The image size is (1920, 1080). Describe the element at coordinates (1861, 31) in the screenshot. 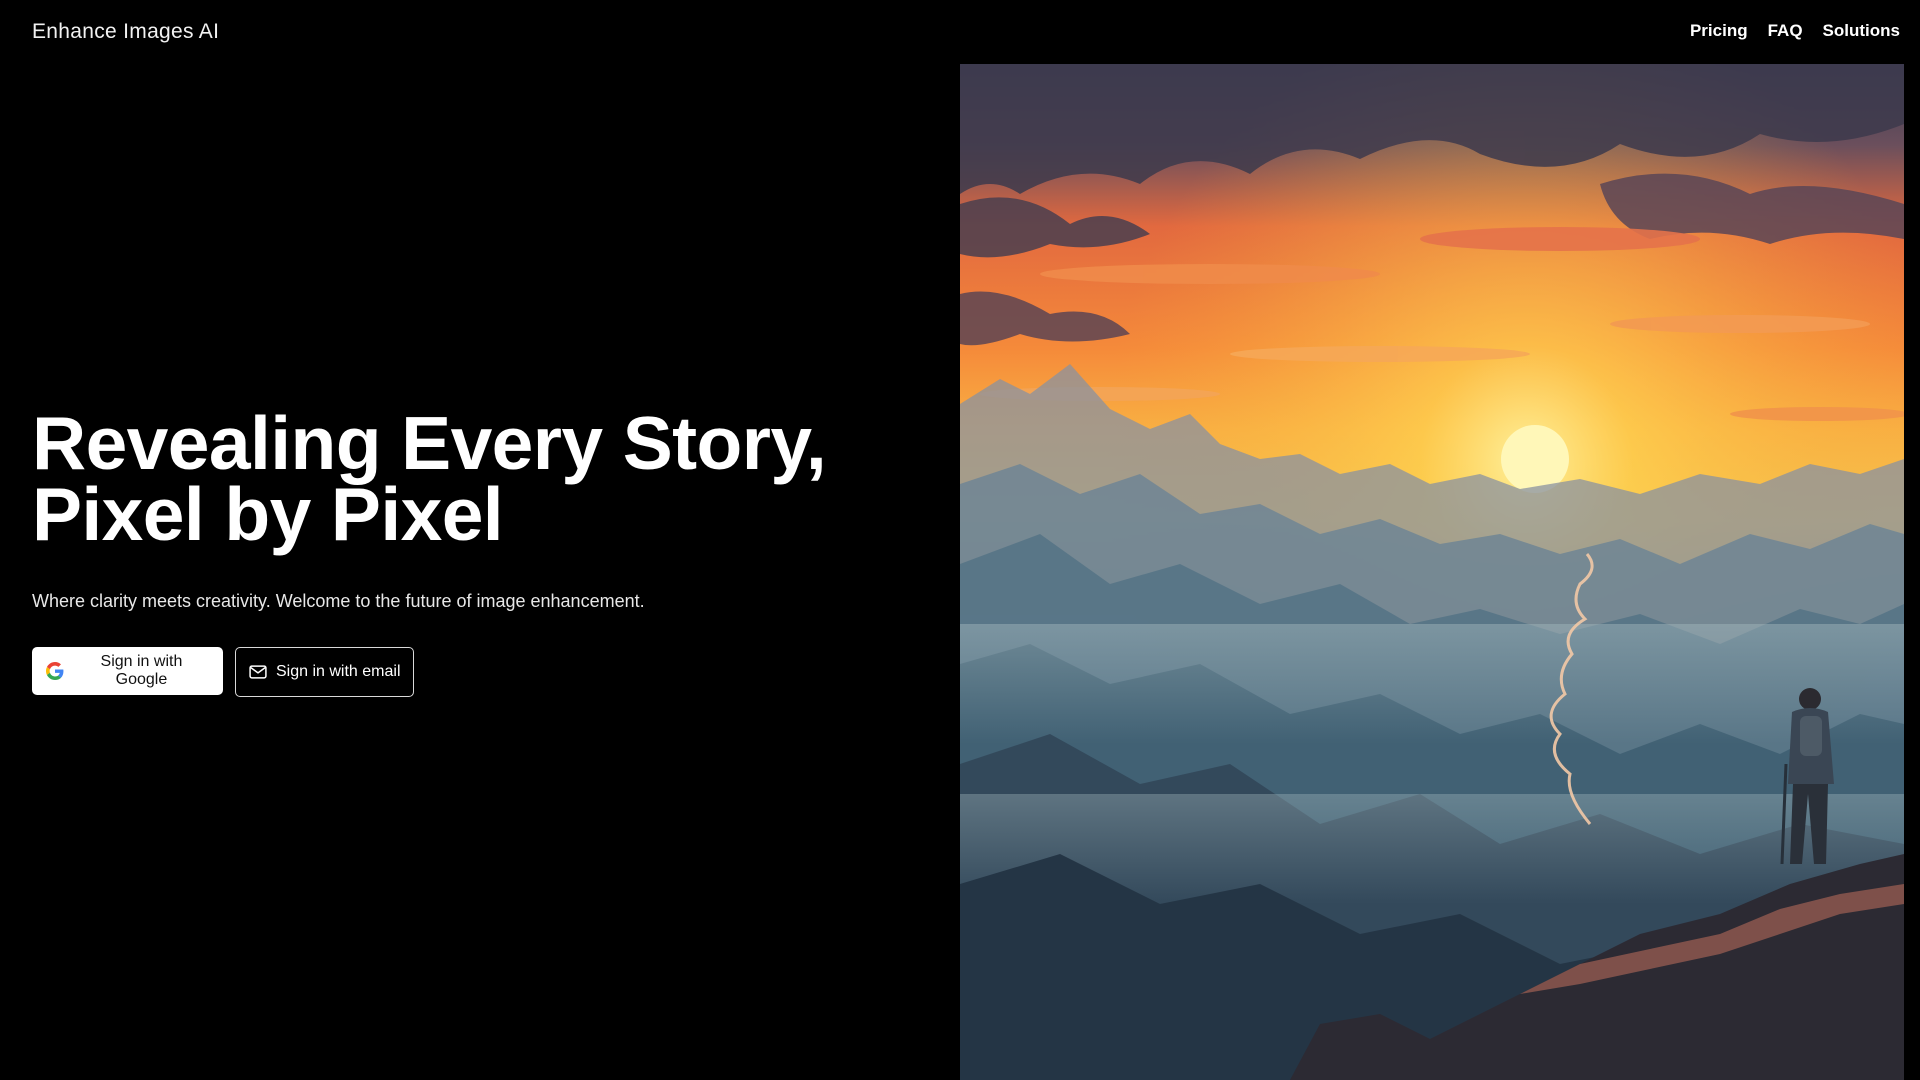

I see `nav-link-solutions: Solutions` at that location.